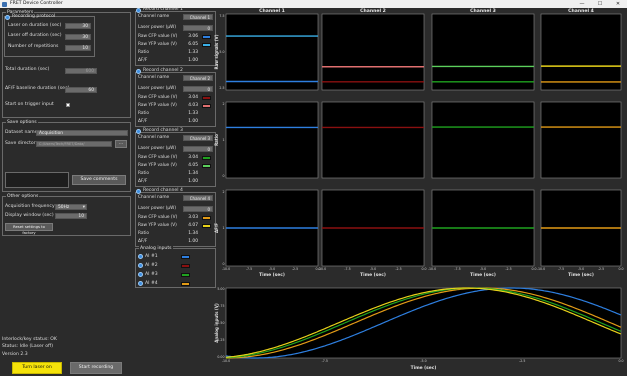 The image size is (627, 376). I want to click on plot-title: Channel 4, so click(581, 11).